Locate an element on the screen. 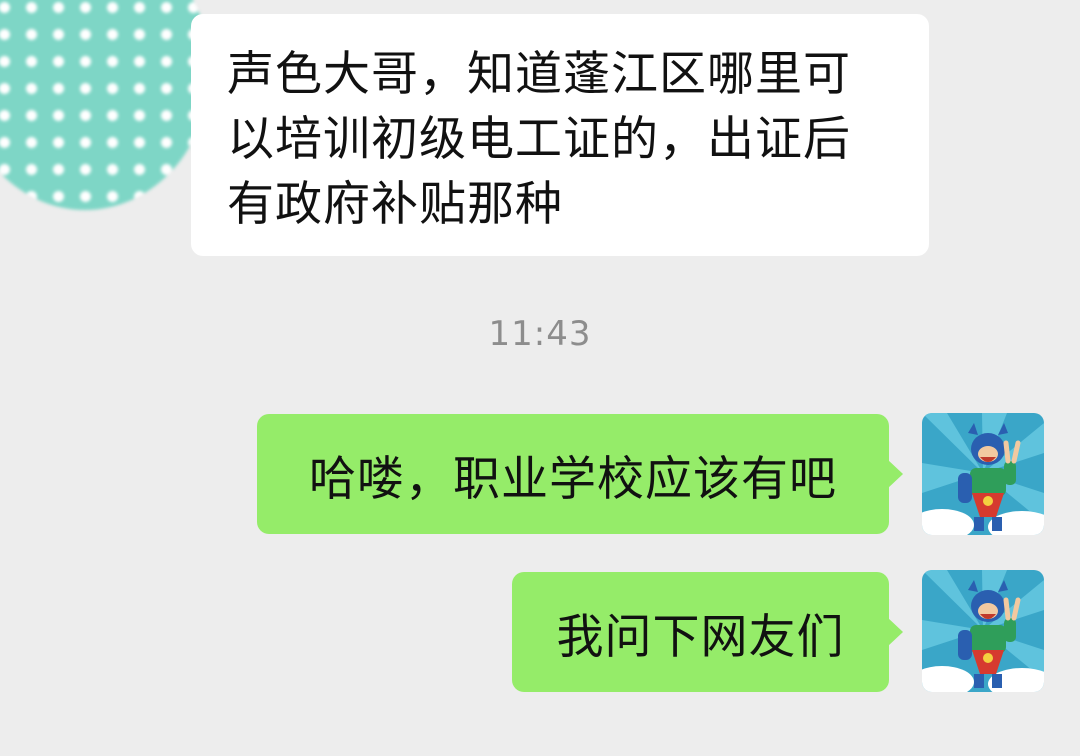  message-text: 我问下网友们 is located at coordinates (700, 637).